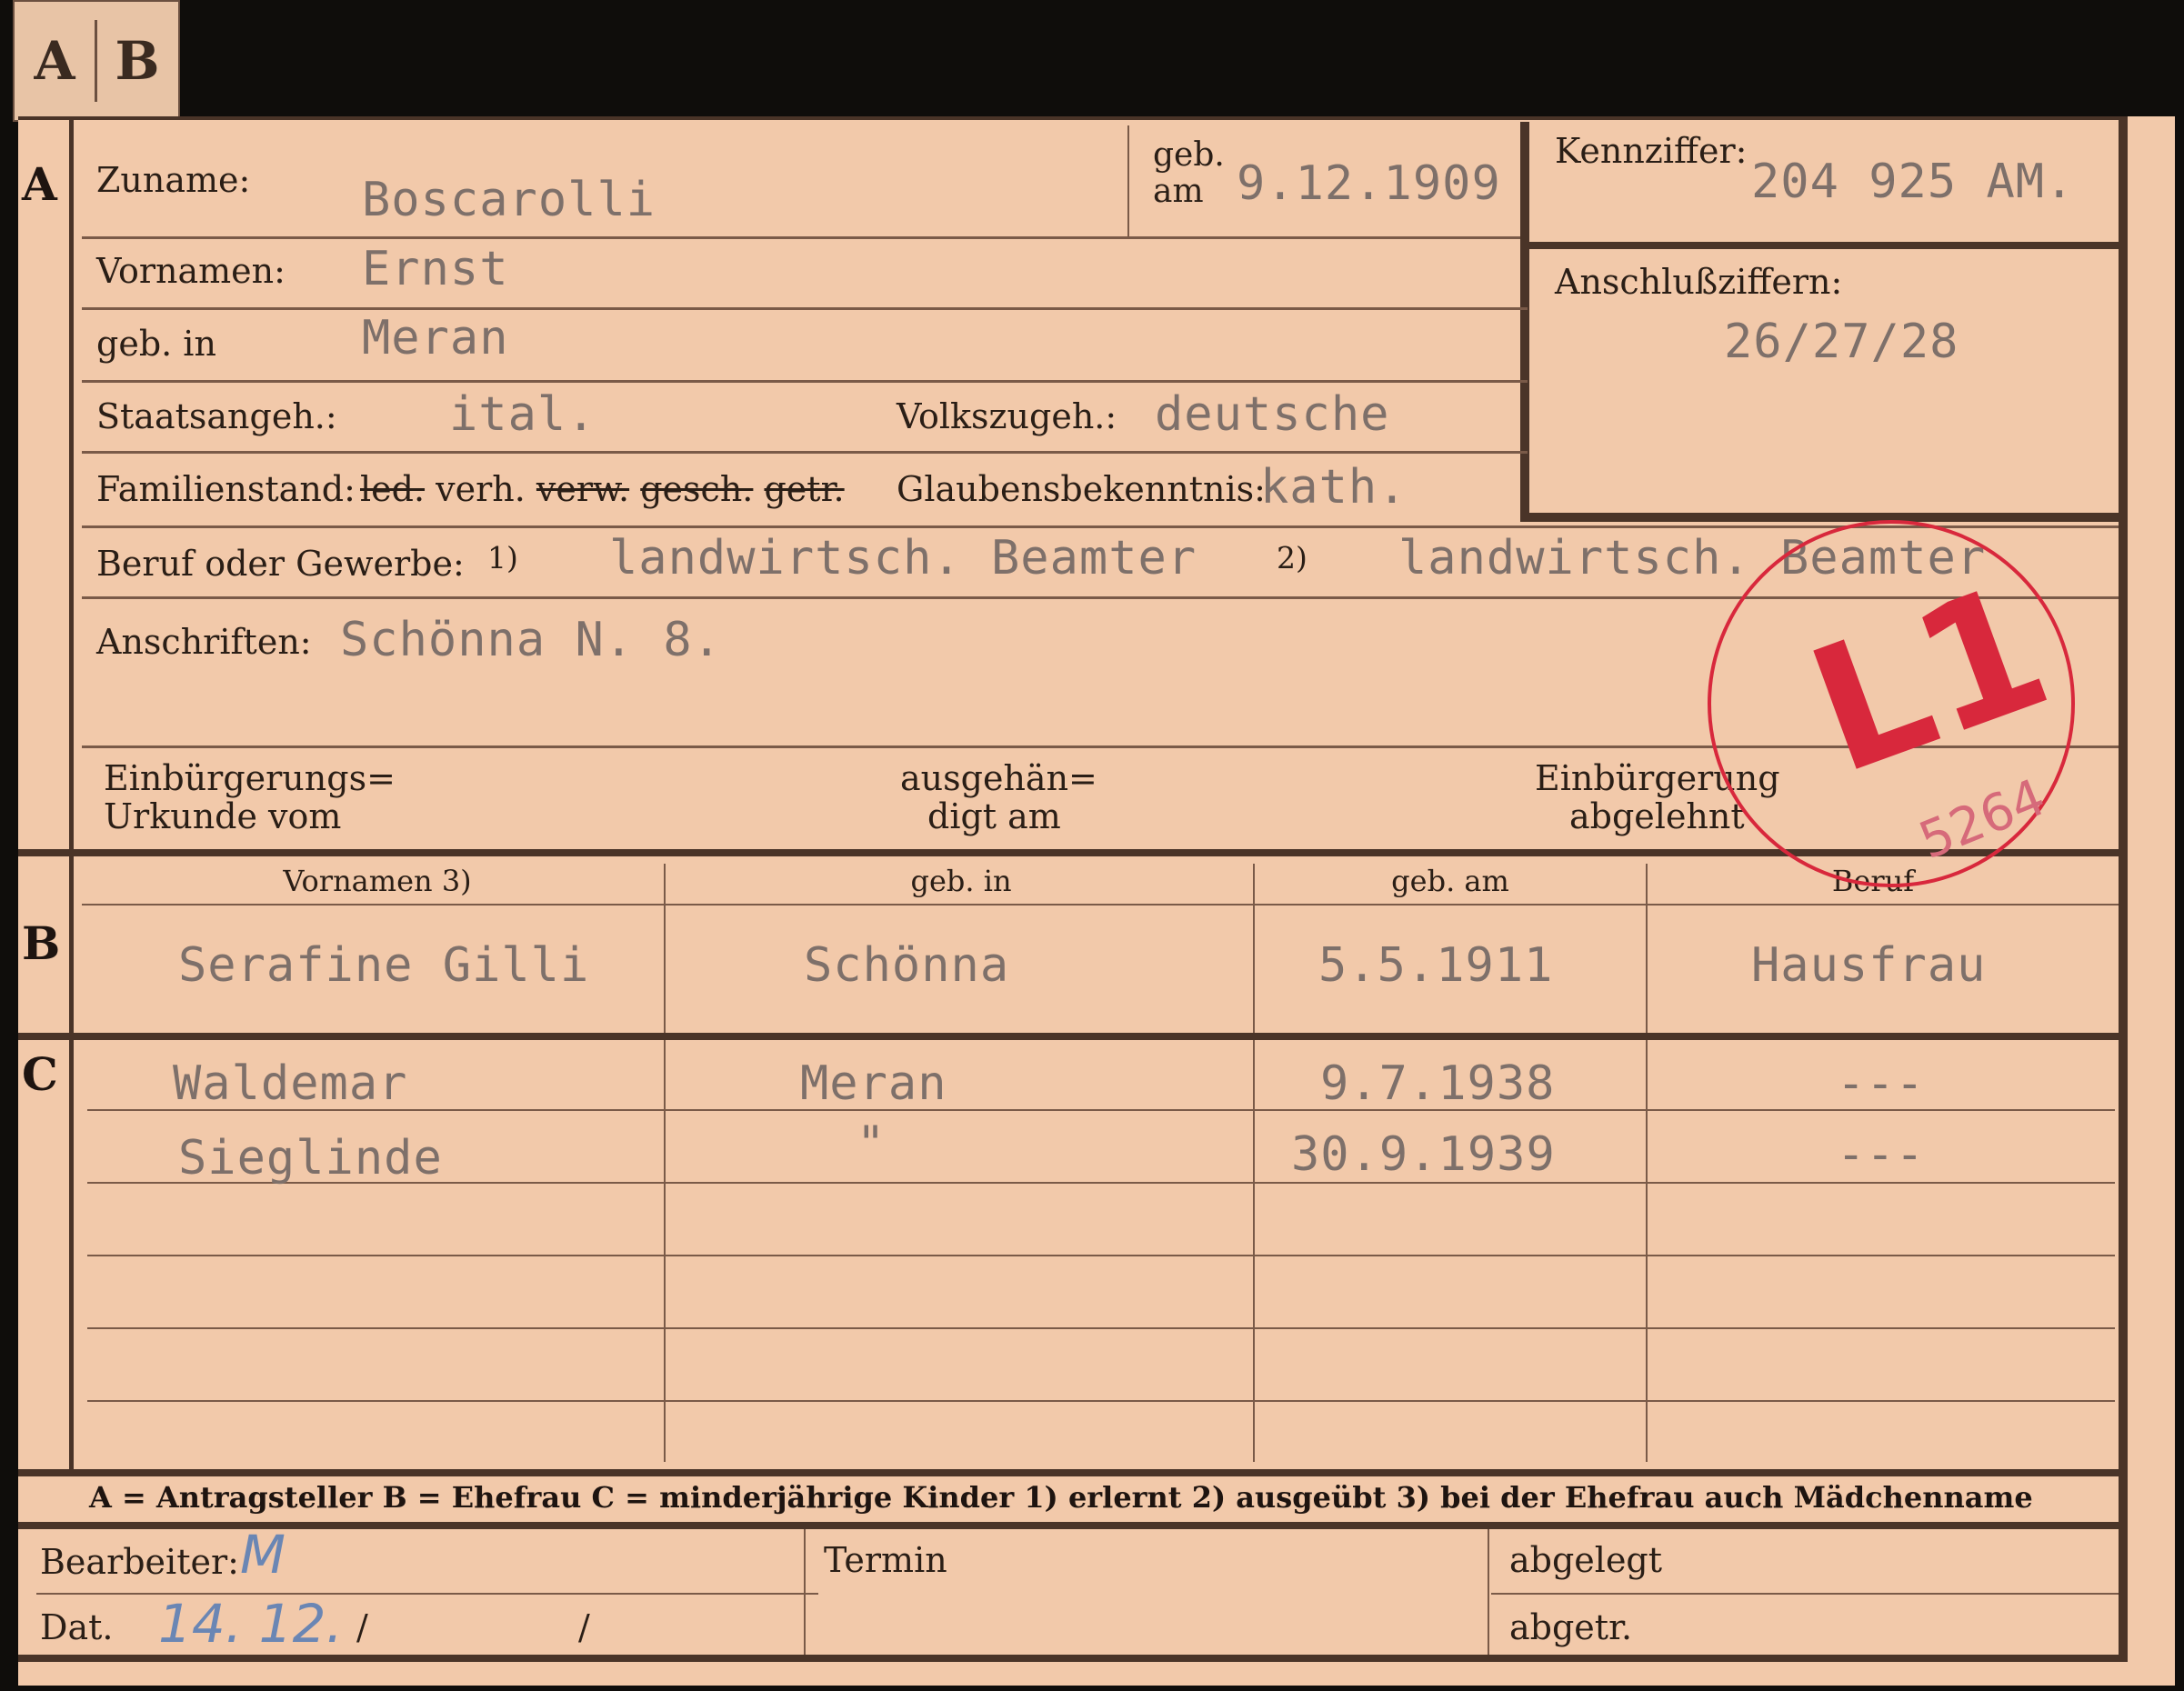 The image size is (2184, 1691). What do you see at coordinates (1841, 342) in the screenshot?
I see `anschluss-value: 26/27/28` at bounding box center [1841, 342].